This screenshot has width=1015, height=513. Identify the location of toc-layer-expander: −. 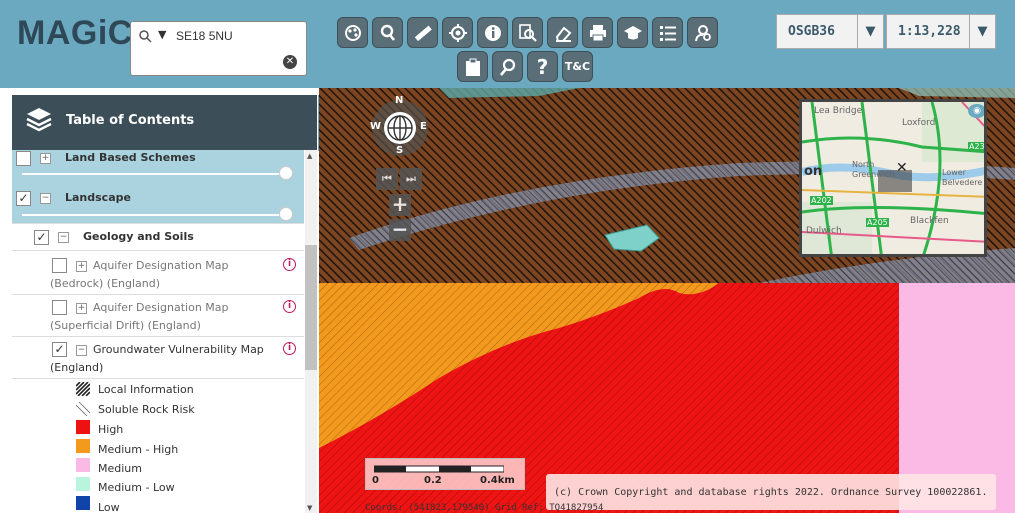
(81, 350).